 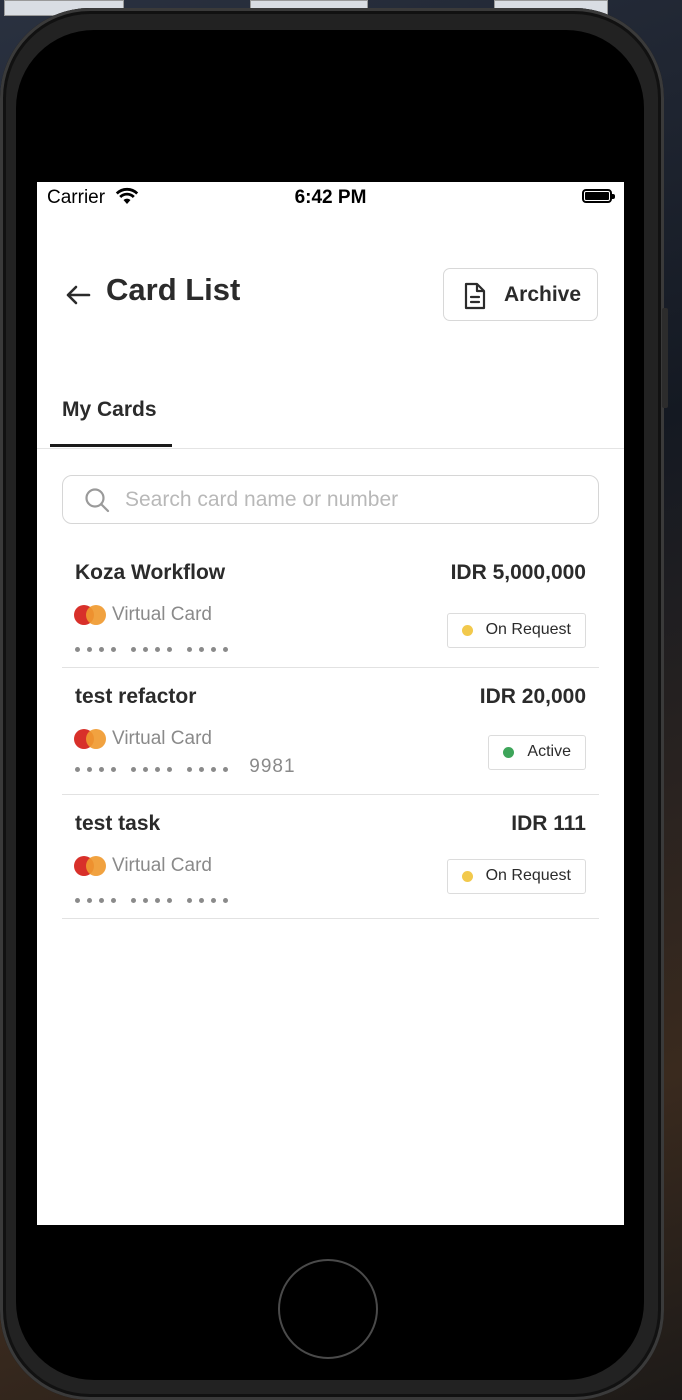 What do you see at coordinates (111, 445) in the screenshot?
I see `tab-active-indicator` at bounding box center [111, 445].